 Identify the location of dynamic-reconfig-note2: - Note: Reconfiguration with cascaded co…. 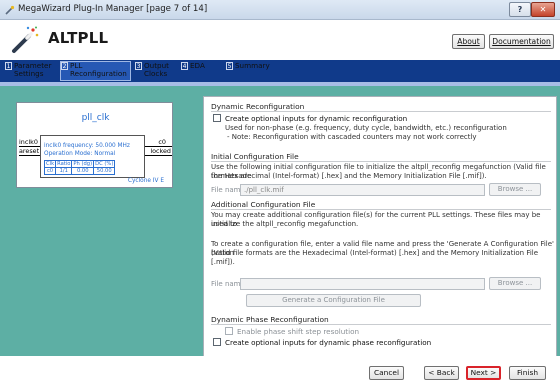
(352, 137).